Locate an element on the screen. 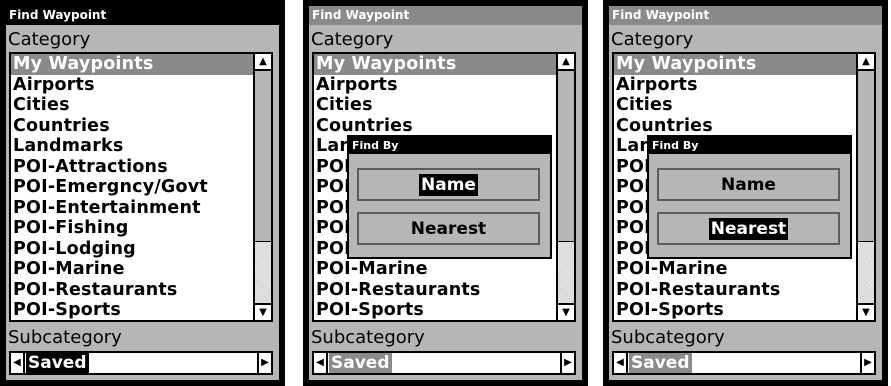  category-list-item: POI-Emergncy/Govt is located at coordinates (132, 187).